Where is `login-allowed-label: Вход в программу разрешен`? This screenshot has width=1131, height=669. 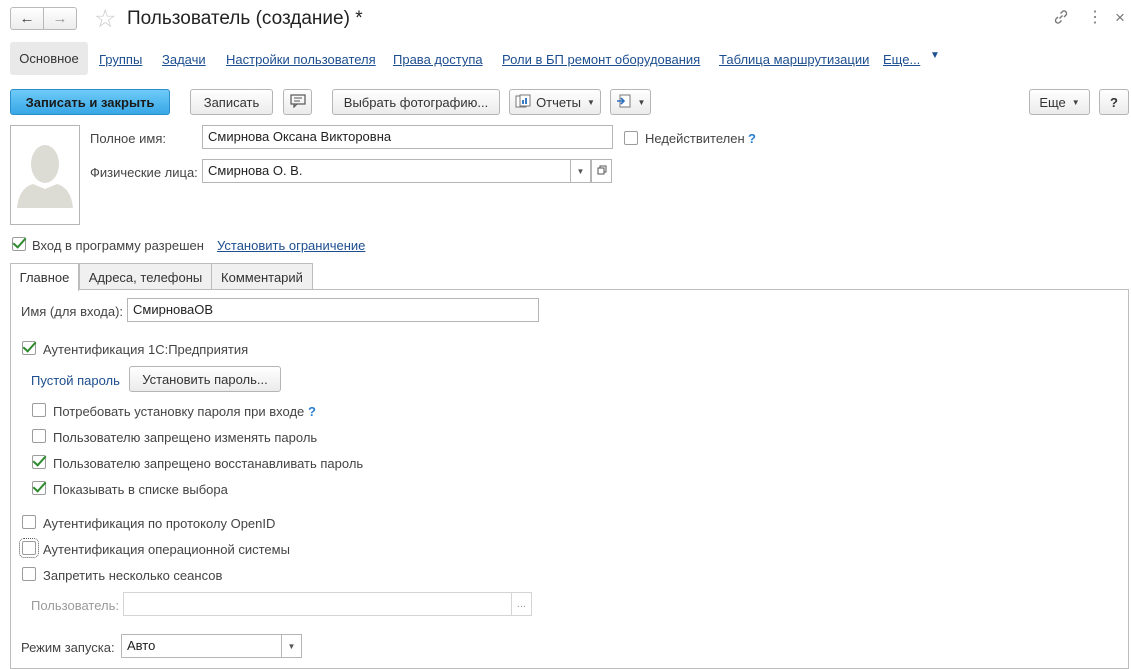 login-allowed-label: Вход в программу разрешен is located at coordinates (118, 245).